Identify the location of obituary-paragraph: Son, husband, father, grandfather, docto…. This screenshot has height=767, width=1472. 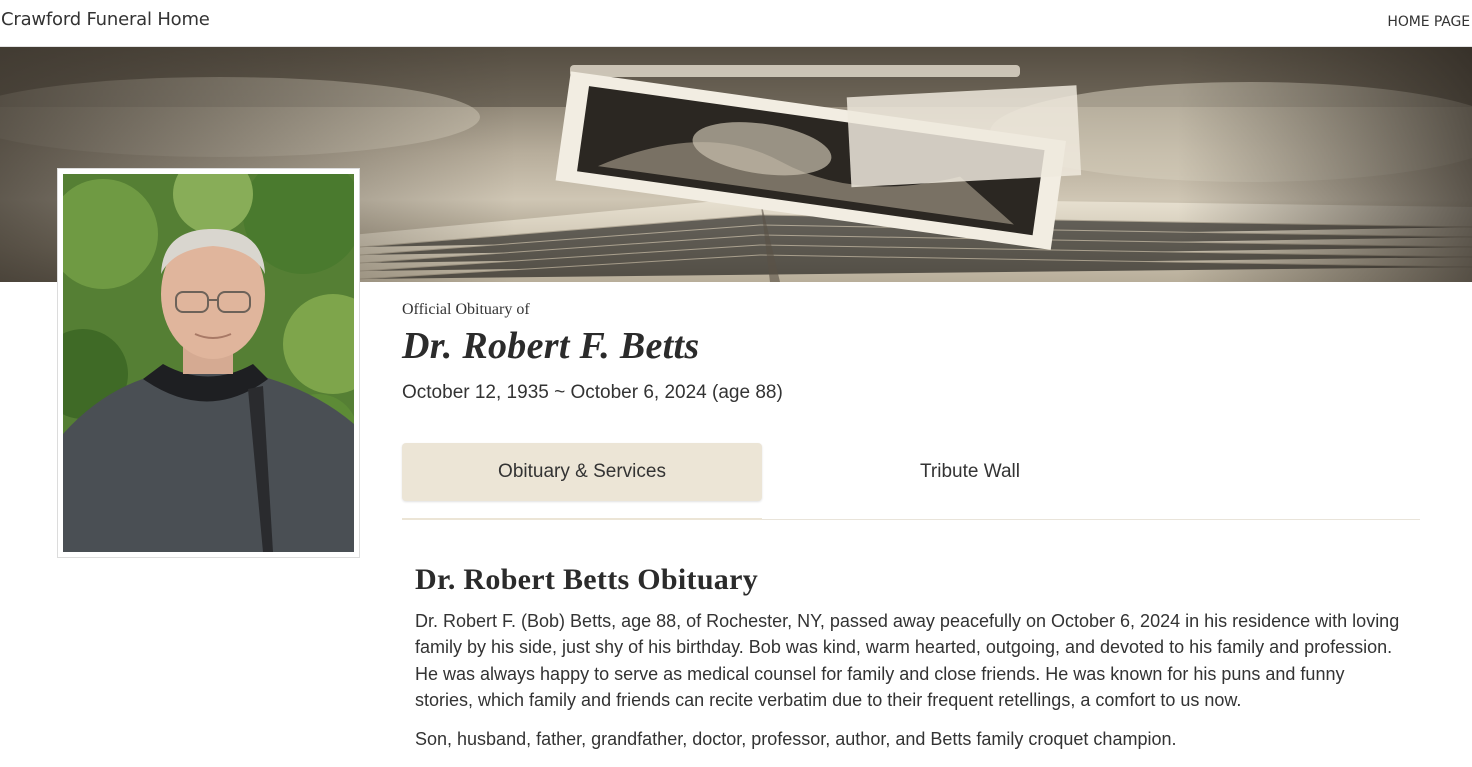
(796, 739).